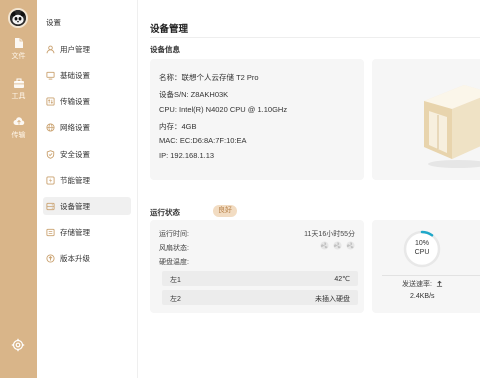 The image size is (480, 378). What do you see at coordinates (50, 206) in the screenshot?
I see `device-icon` at bounding box center [50, 206].